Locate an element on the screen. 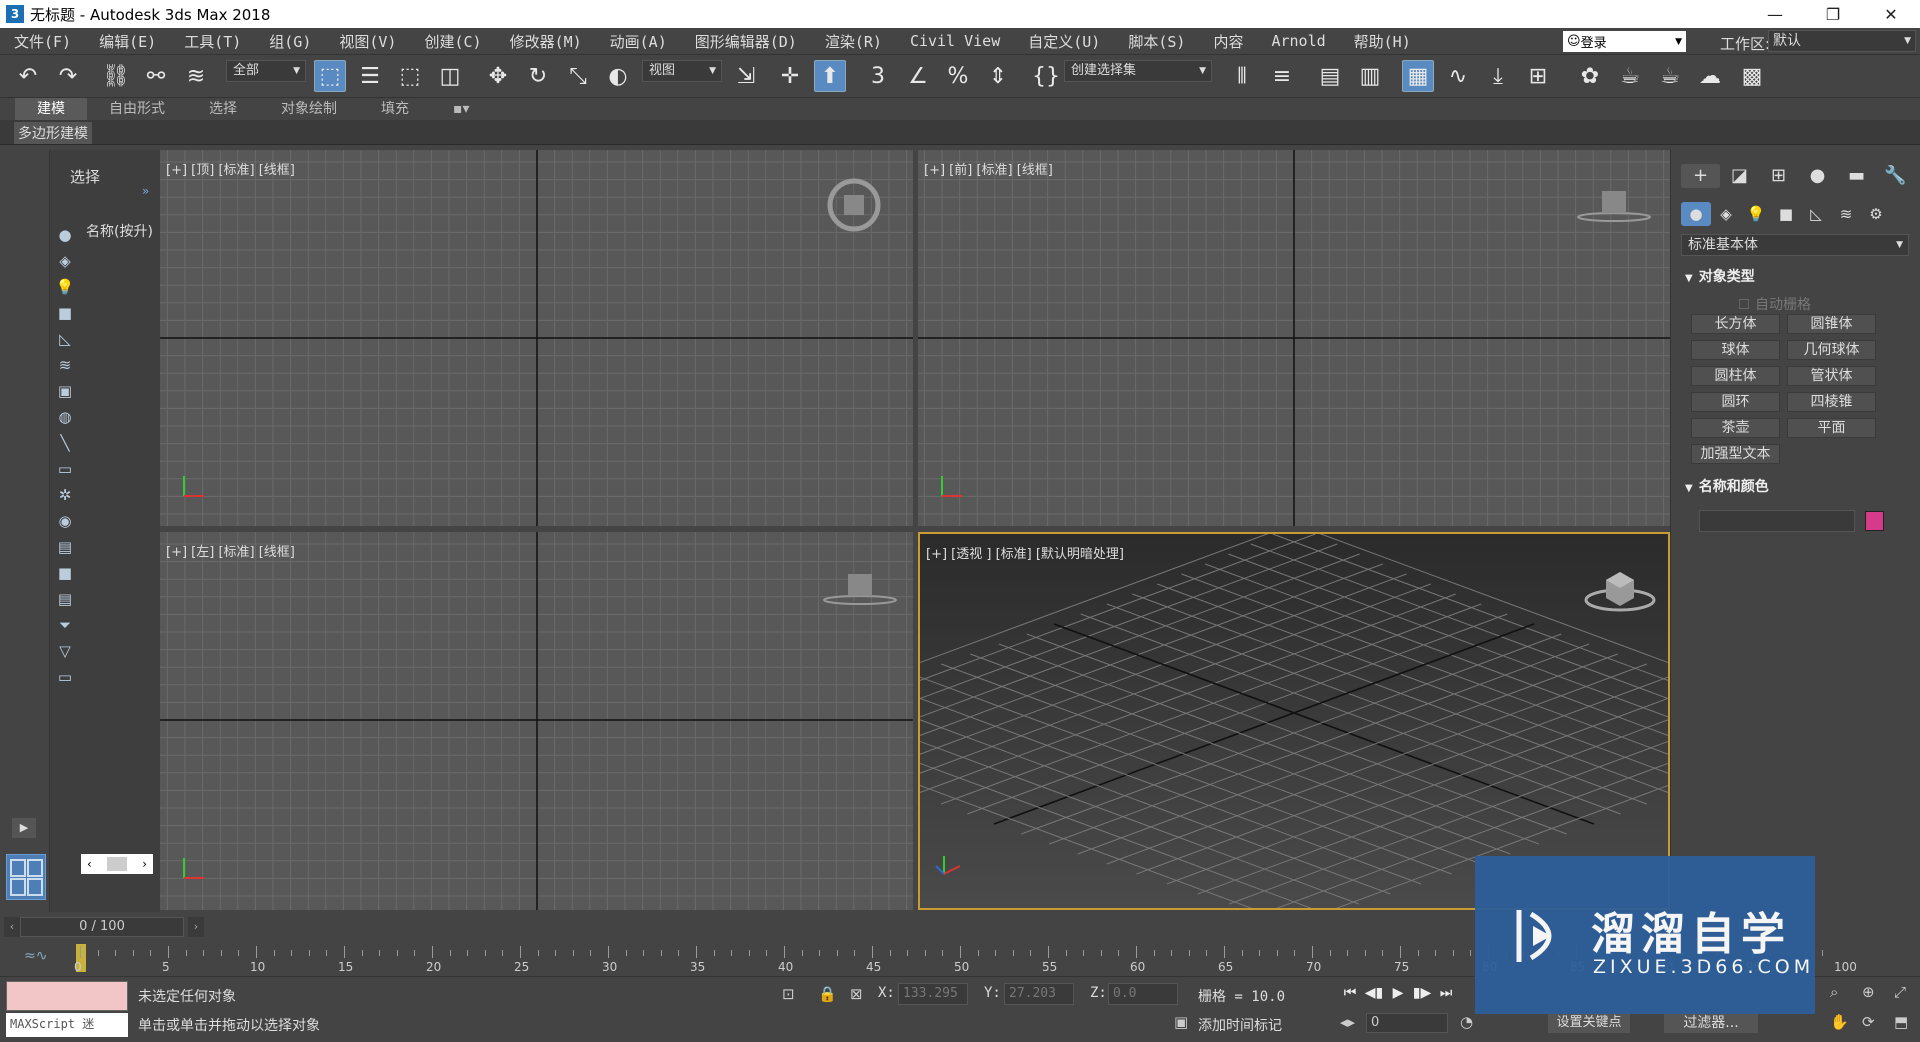 Image resolution: width=1920 pixels, height=1042 pixels. viewport-persp-label: [+] [透视 ] [标准] [默认明暗处理] is located at coordinates (1025, 552).